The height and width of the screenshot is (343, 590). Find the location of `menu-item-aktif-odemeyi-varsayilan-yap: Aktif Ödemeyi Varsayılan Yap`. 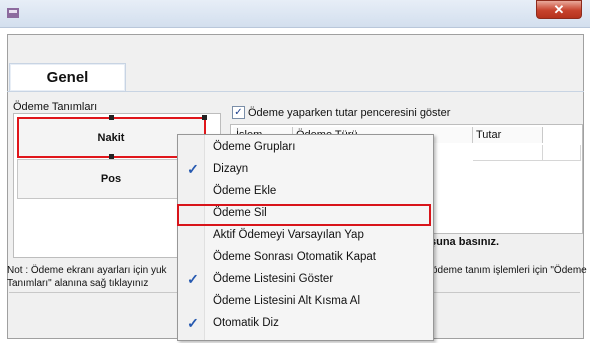

menu-item-aktif-odemeyi-varsayilan-yap: Aktif Ödemeyi Varsayılan Yap is located at coordinates (305, 235).